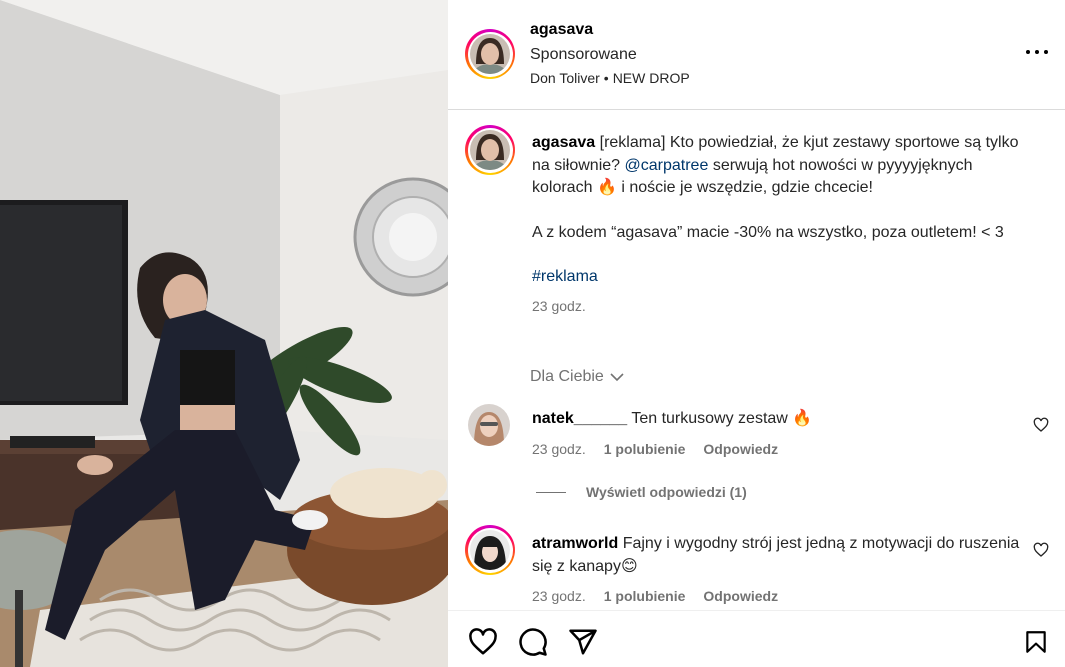 This screenshot has height=667, width=1065. I want to click on for-you-toggle: Dla Ciebie, so click(577, 377).